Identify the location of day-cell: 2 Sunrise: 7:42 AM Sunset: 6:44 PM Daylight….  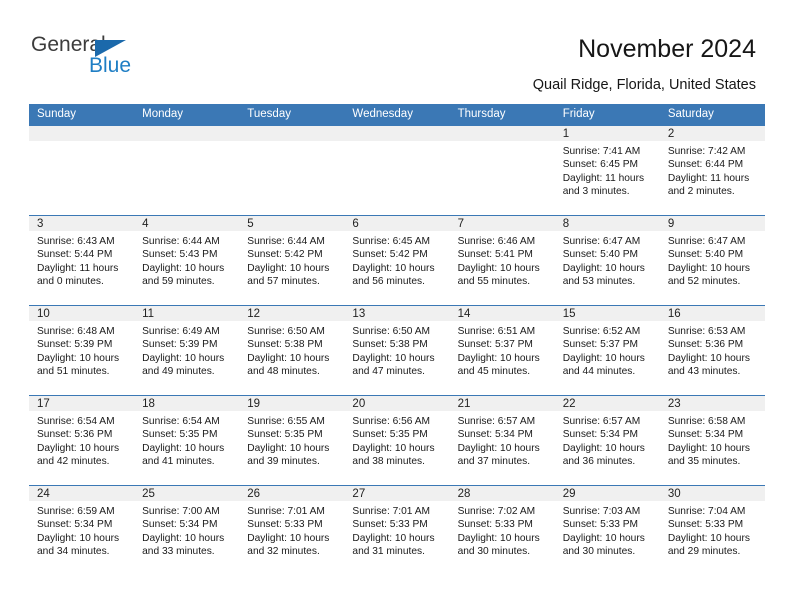
(712, 170).